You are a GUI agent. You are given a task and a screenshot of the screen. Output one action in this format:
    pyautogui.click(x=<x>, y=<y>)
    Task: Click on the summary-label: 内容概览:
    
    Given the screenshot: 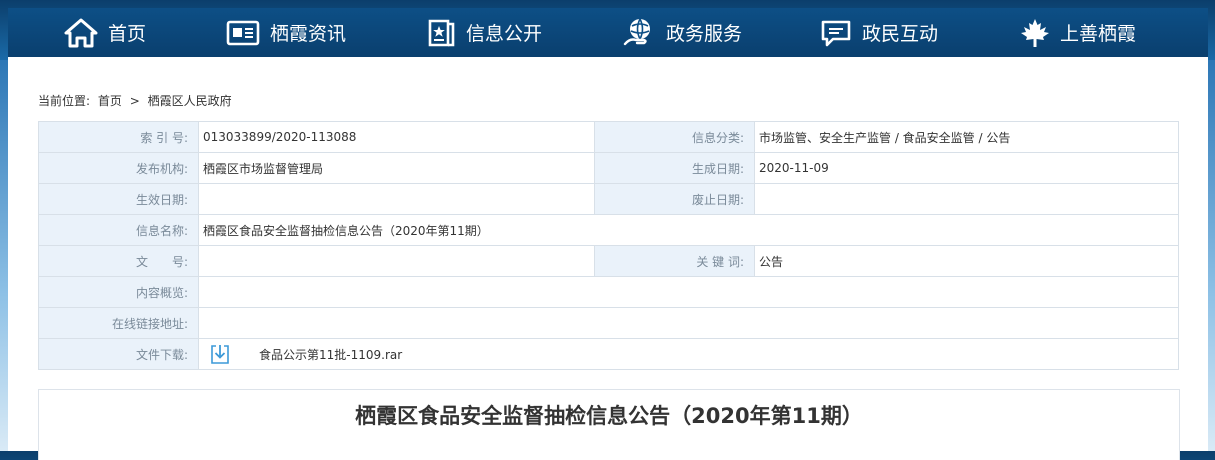 What is the action you would take?
    pyautogui.click(x=118, y=292)
    